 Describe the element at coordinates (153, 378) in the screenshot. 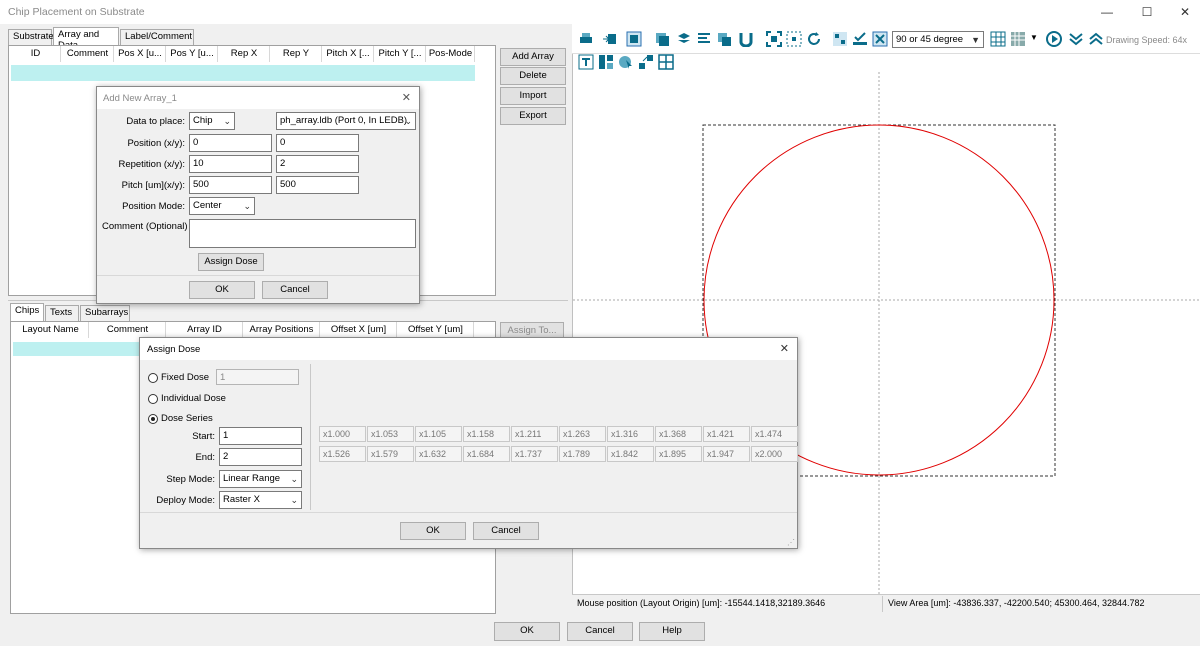

I see `fixed-dose-radio` at that location.